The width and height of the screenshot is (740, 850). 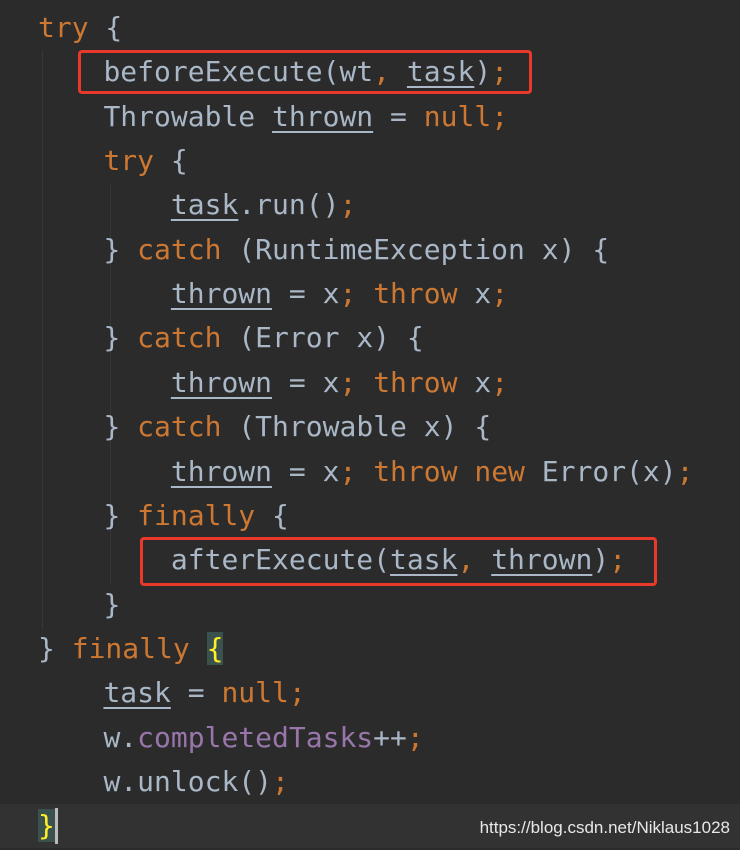 I want to click on code-line: w.unlock();, so click(x=370, y=782).